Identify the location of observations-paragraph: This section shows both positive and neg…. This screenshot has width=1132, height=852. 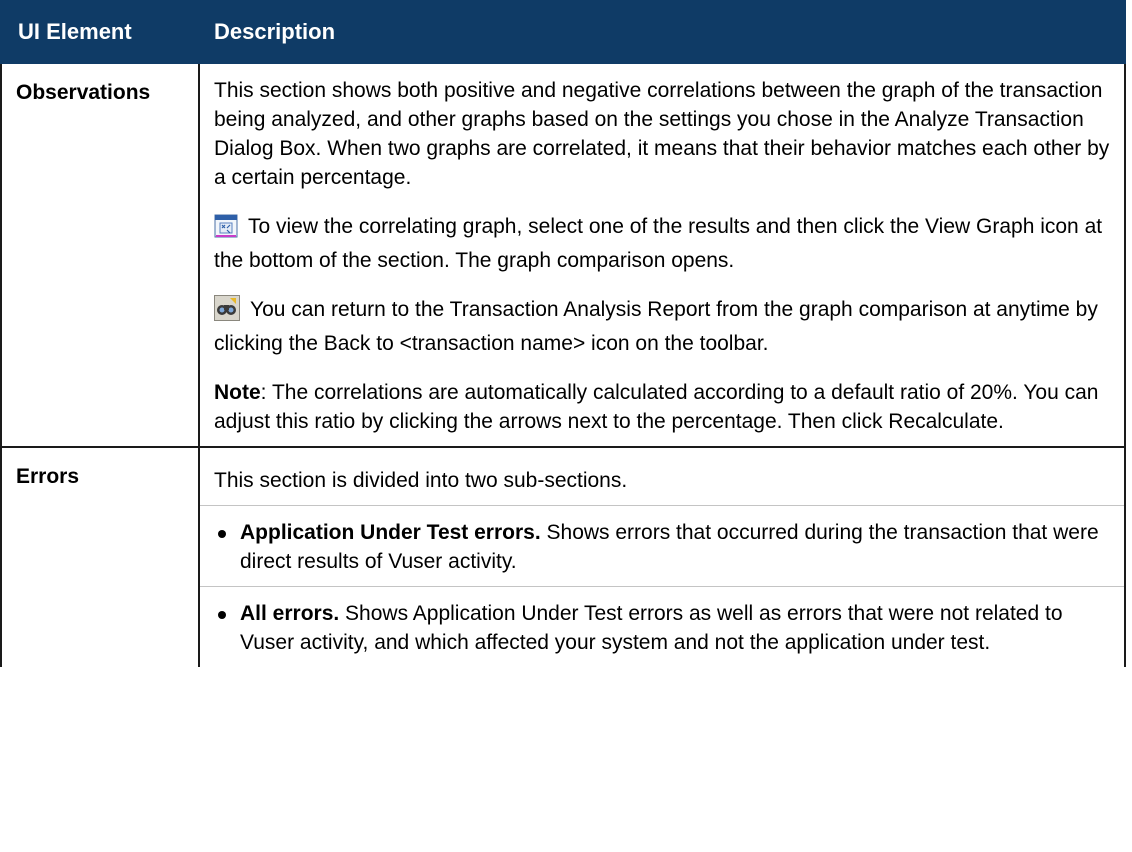
(662, 134).